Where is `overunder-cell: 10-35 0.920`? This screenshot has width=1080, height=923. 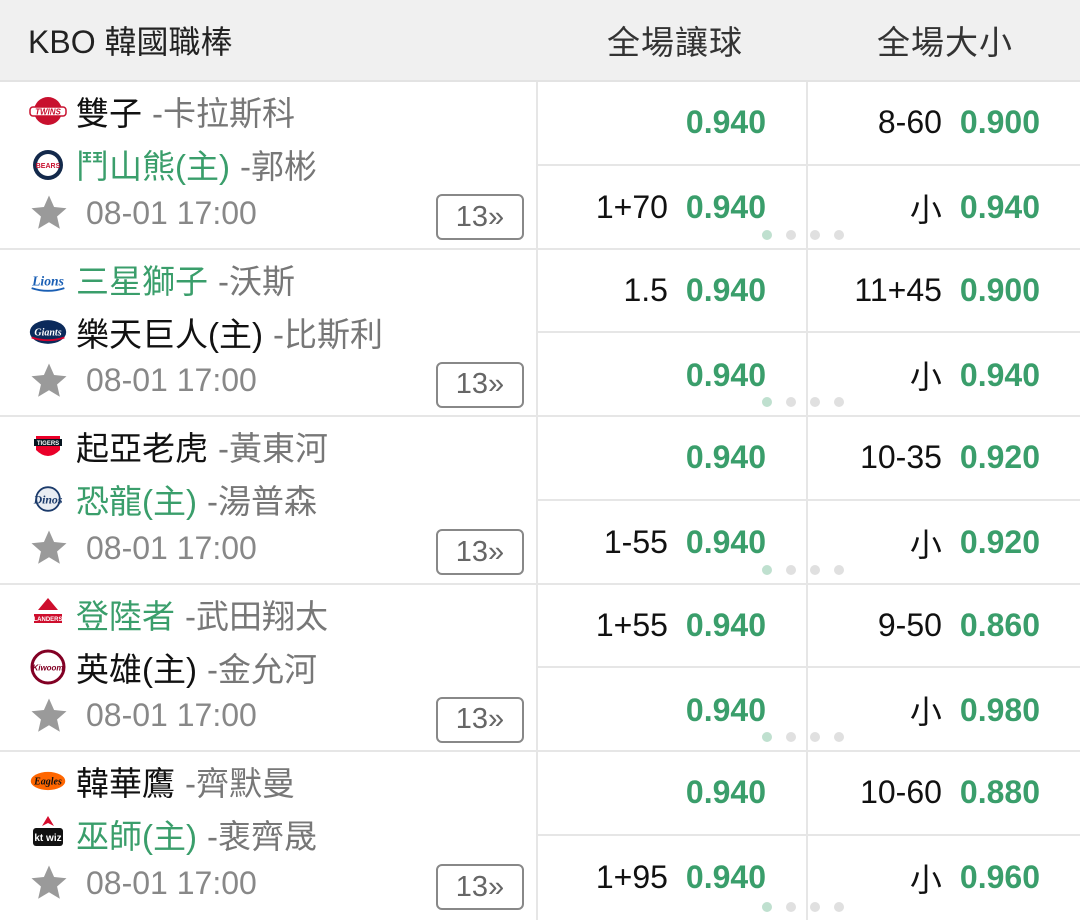 overunder-cell: 10-35 0.920 is located at coordinates (944, 458).